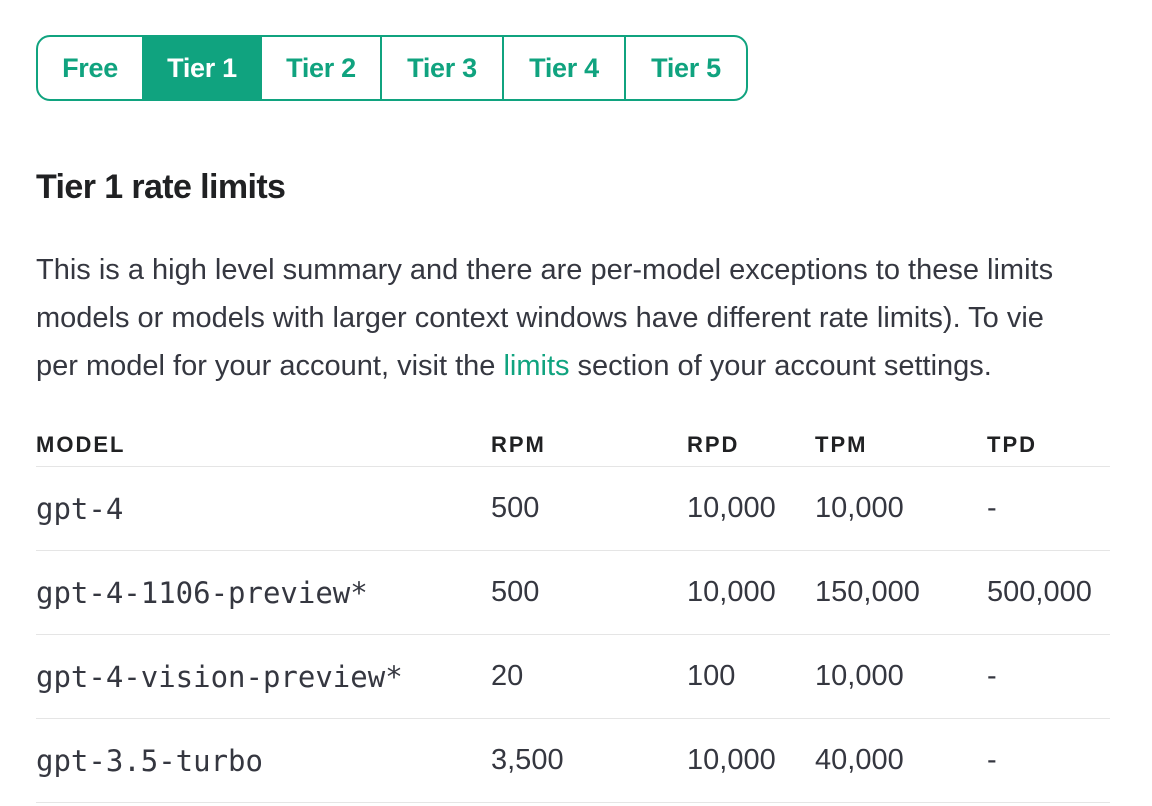 Image resolution: width=1152 pixels, height=806 pixels. I want to click on table-header-row: MODEL RPM RPD TPM TPD, so click(573, 445).